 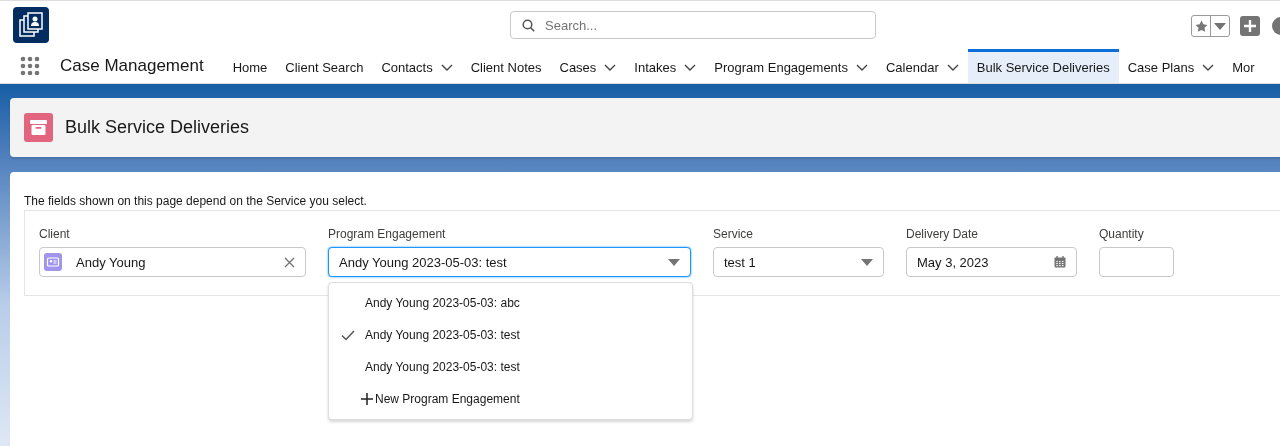 What do you see at coordinates (30, 66) in the screenshot?
I see `app-launcher-icon` at bounding box center [30, 66].